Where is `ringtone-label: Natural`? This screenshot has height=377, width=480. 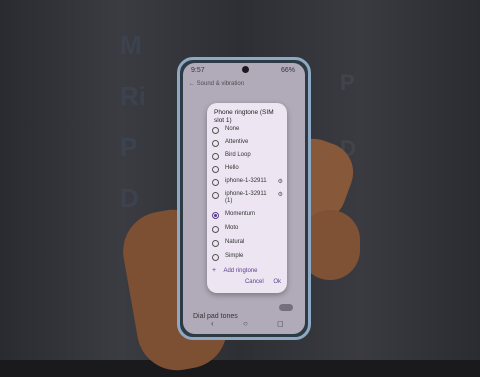 ringtone-label: Natural is located at coordinates (235, 242).